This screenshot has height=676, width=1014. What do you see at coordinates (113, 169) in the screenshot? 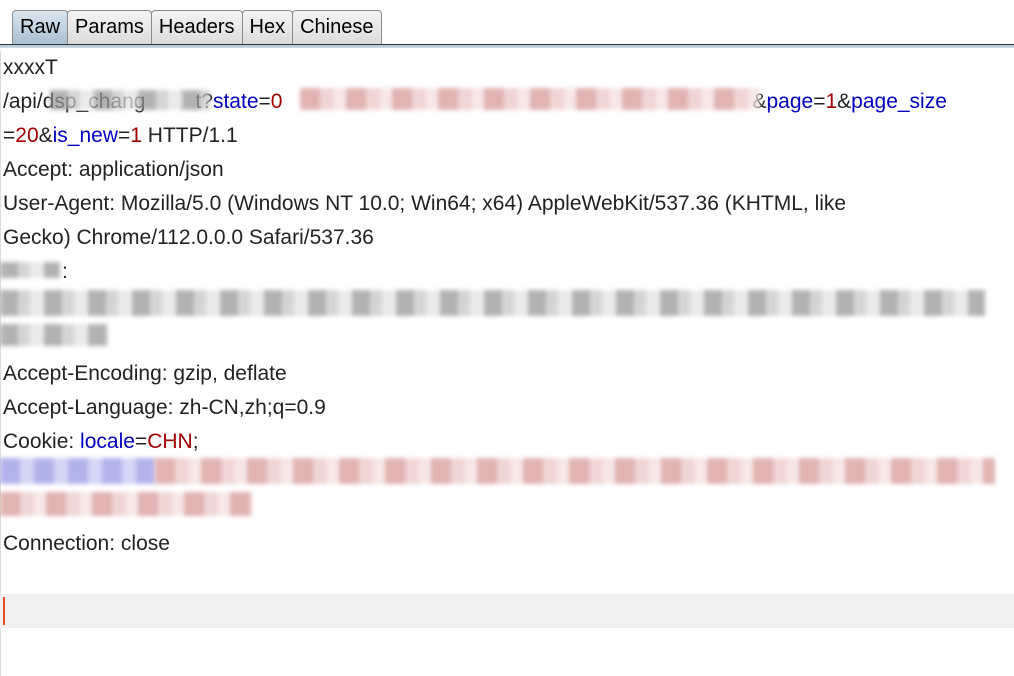
I see `header-accept: Accept: application/json` at bounding box center [113, 169].